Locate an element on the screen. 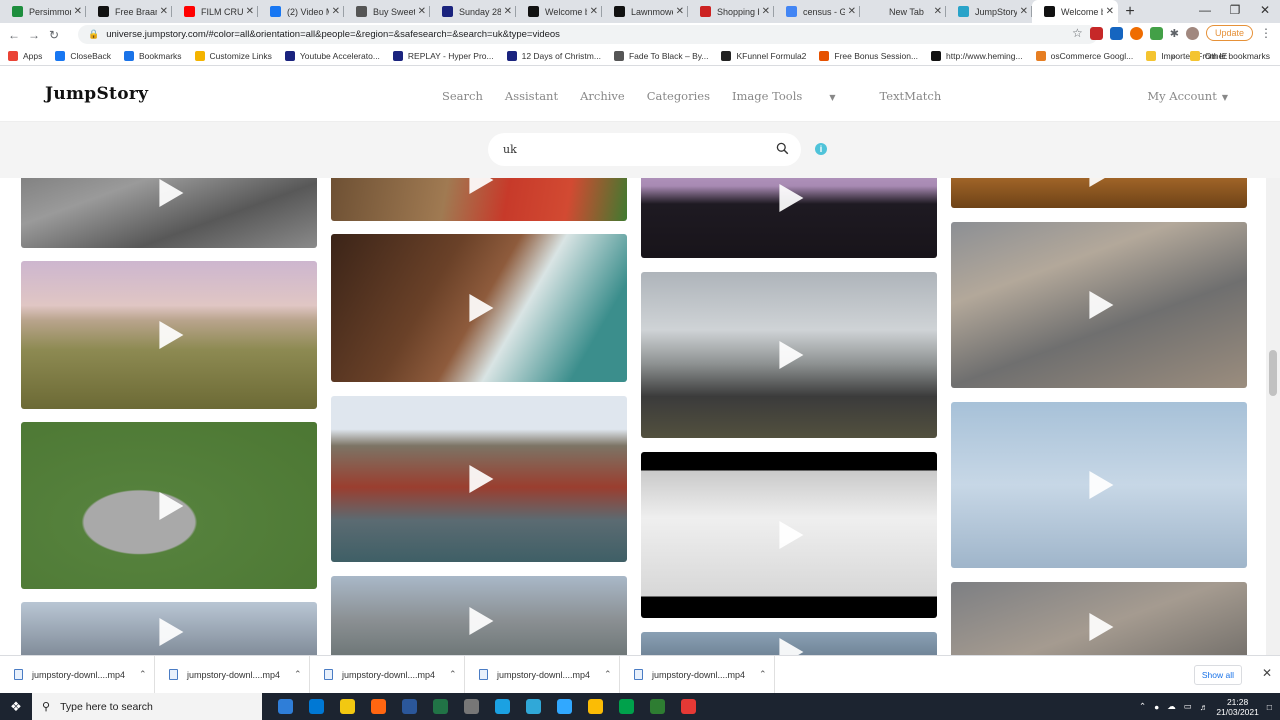 This screenshot has height=720, width=1280. extension-green-icon is located at coordinates (1156, 33).